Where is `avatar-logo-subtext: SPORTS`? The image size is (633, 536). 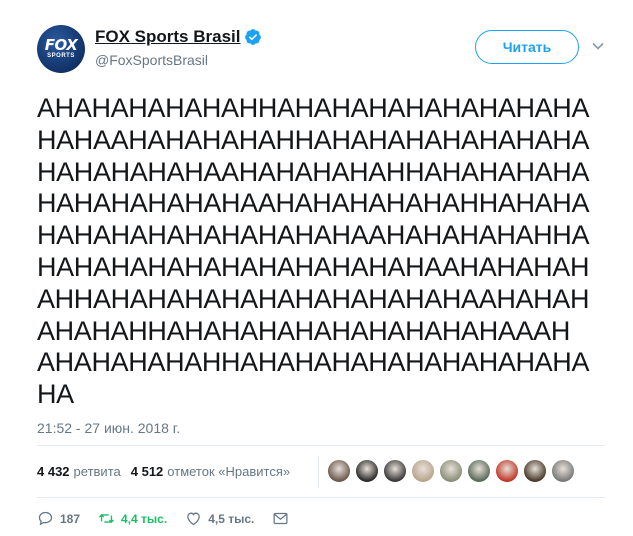
avatar-logo-subtext: SPORTS is located at coordinates (61, 56).